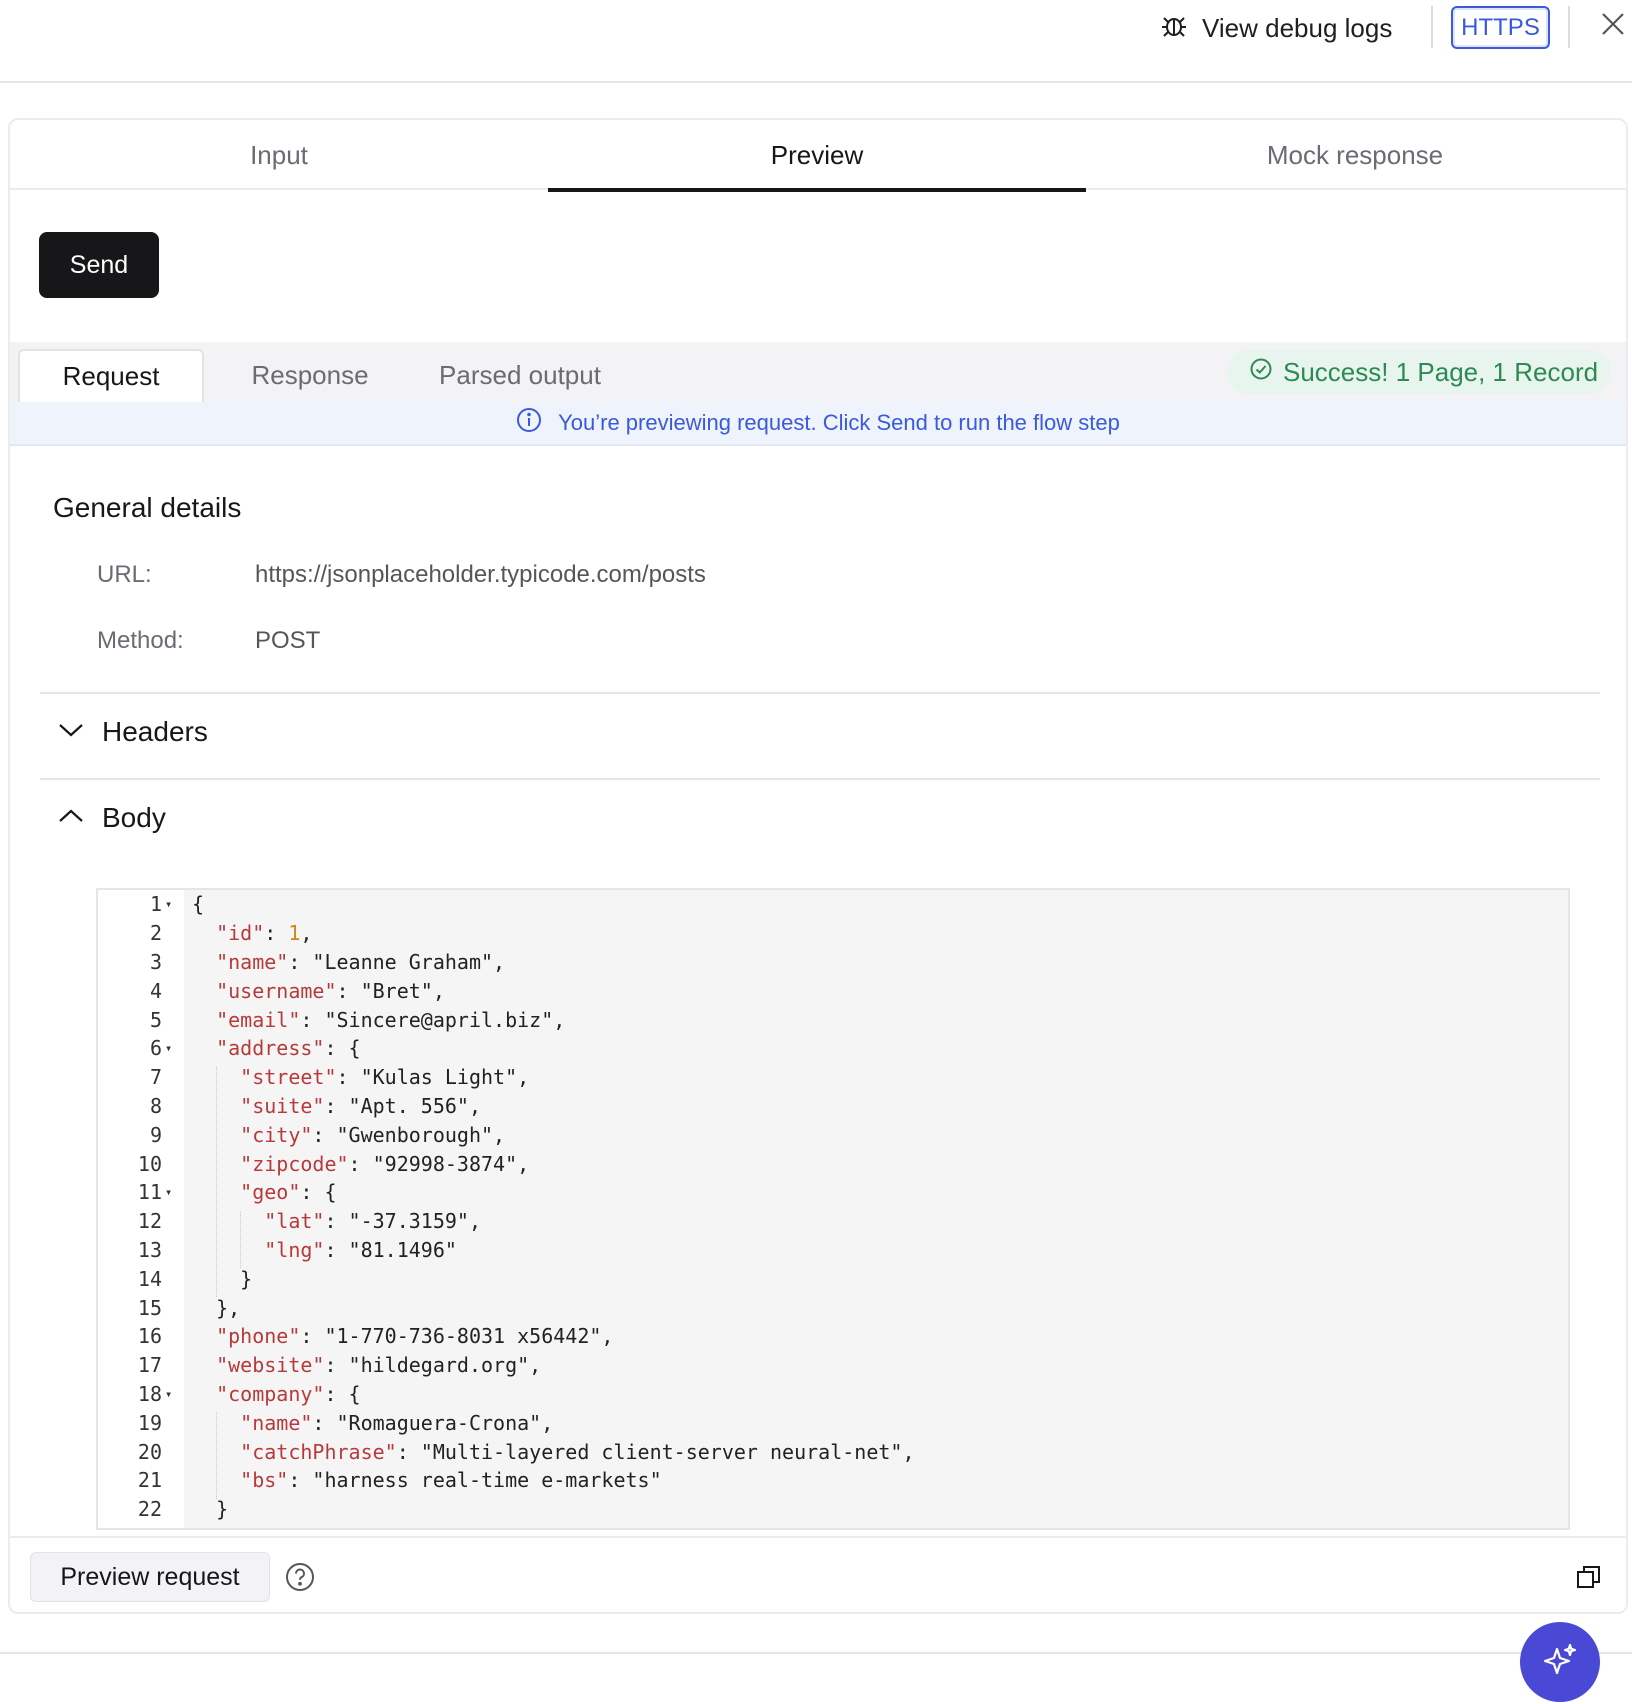  I want to click on code-line: 2 "id": 1,, so click(833, 933).